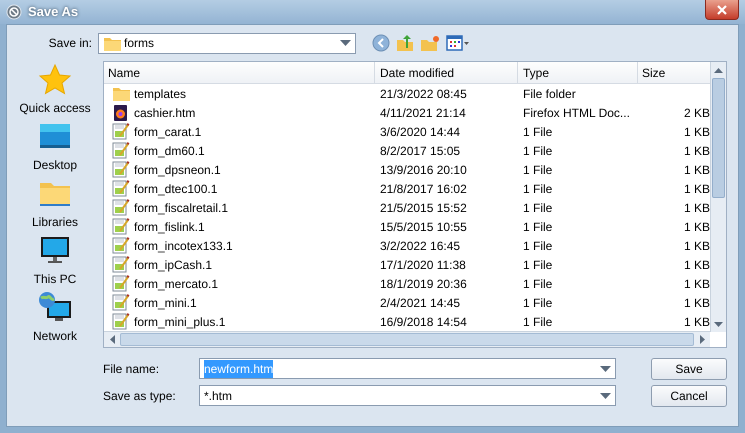 This screenshot has height=433, width=745. What do you see at coordinates (160, 93) in the screenshot?
I see `file-name: templates` at bounding box center [160, 93].